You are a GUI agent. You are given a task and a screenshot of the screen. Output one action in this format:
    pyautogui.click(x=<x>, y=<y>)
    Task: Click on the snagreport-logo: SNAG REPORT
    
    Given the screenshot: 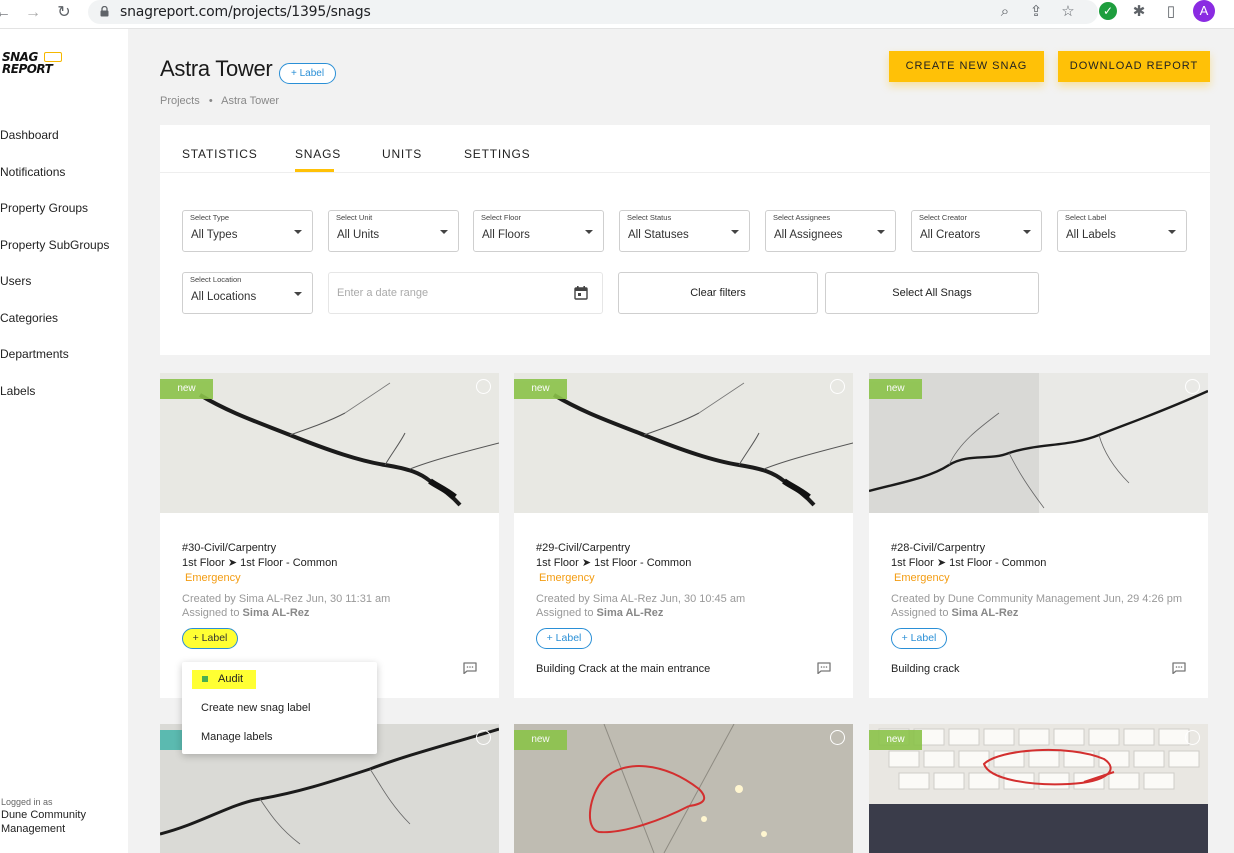 What is the action you would take?
    pyautogui.click(x=34, y=65)
    